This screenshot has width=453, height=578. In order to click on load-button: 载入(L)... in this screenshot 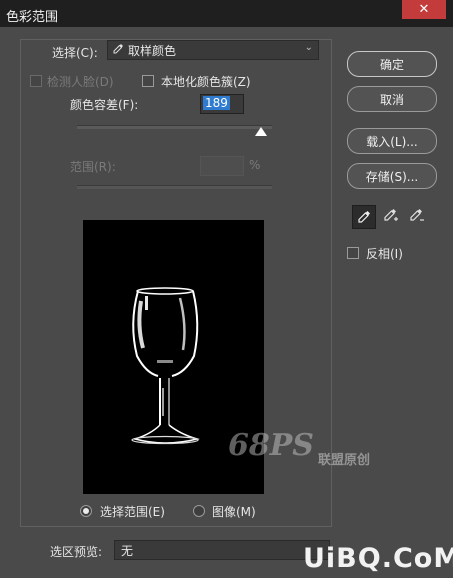, I will do `click(392, 141)`.